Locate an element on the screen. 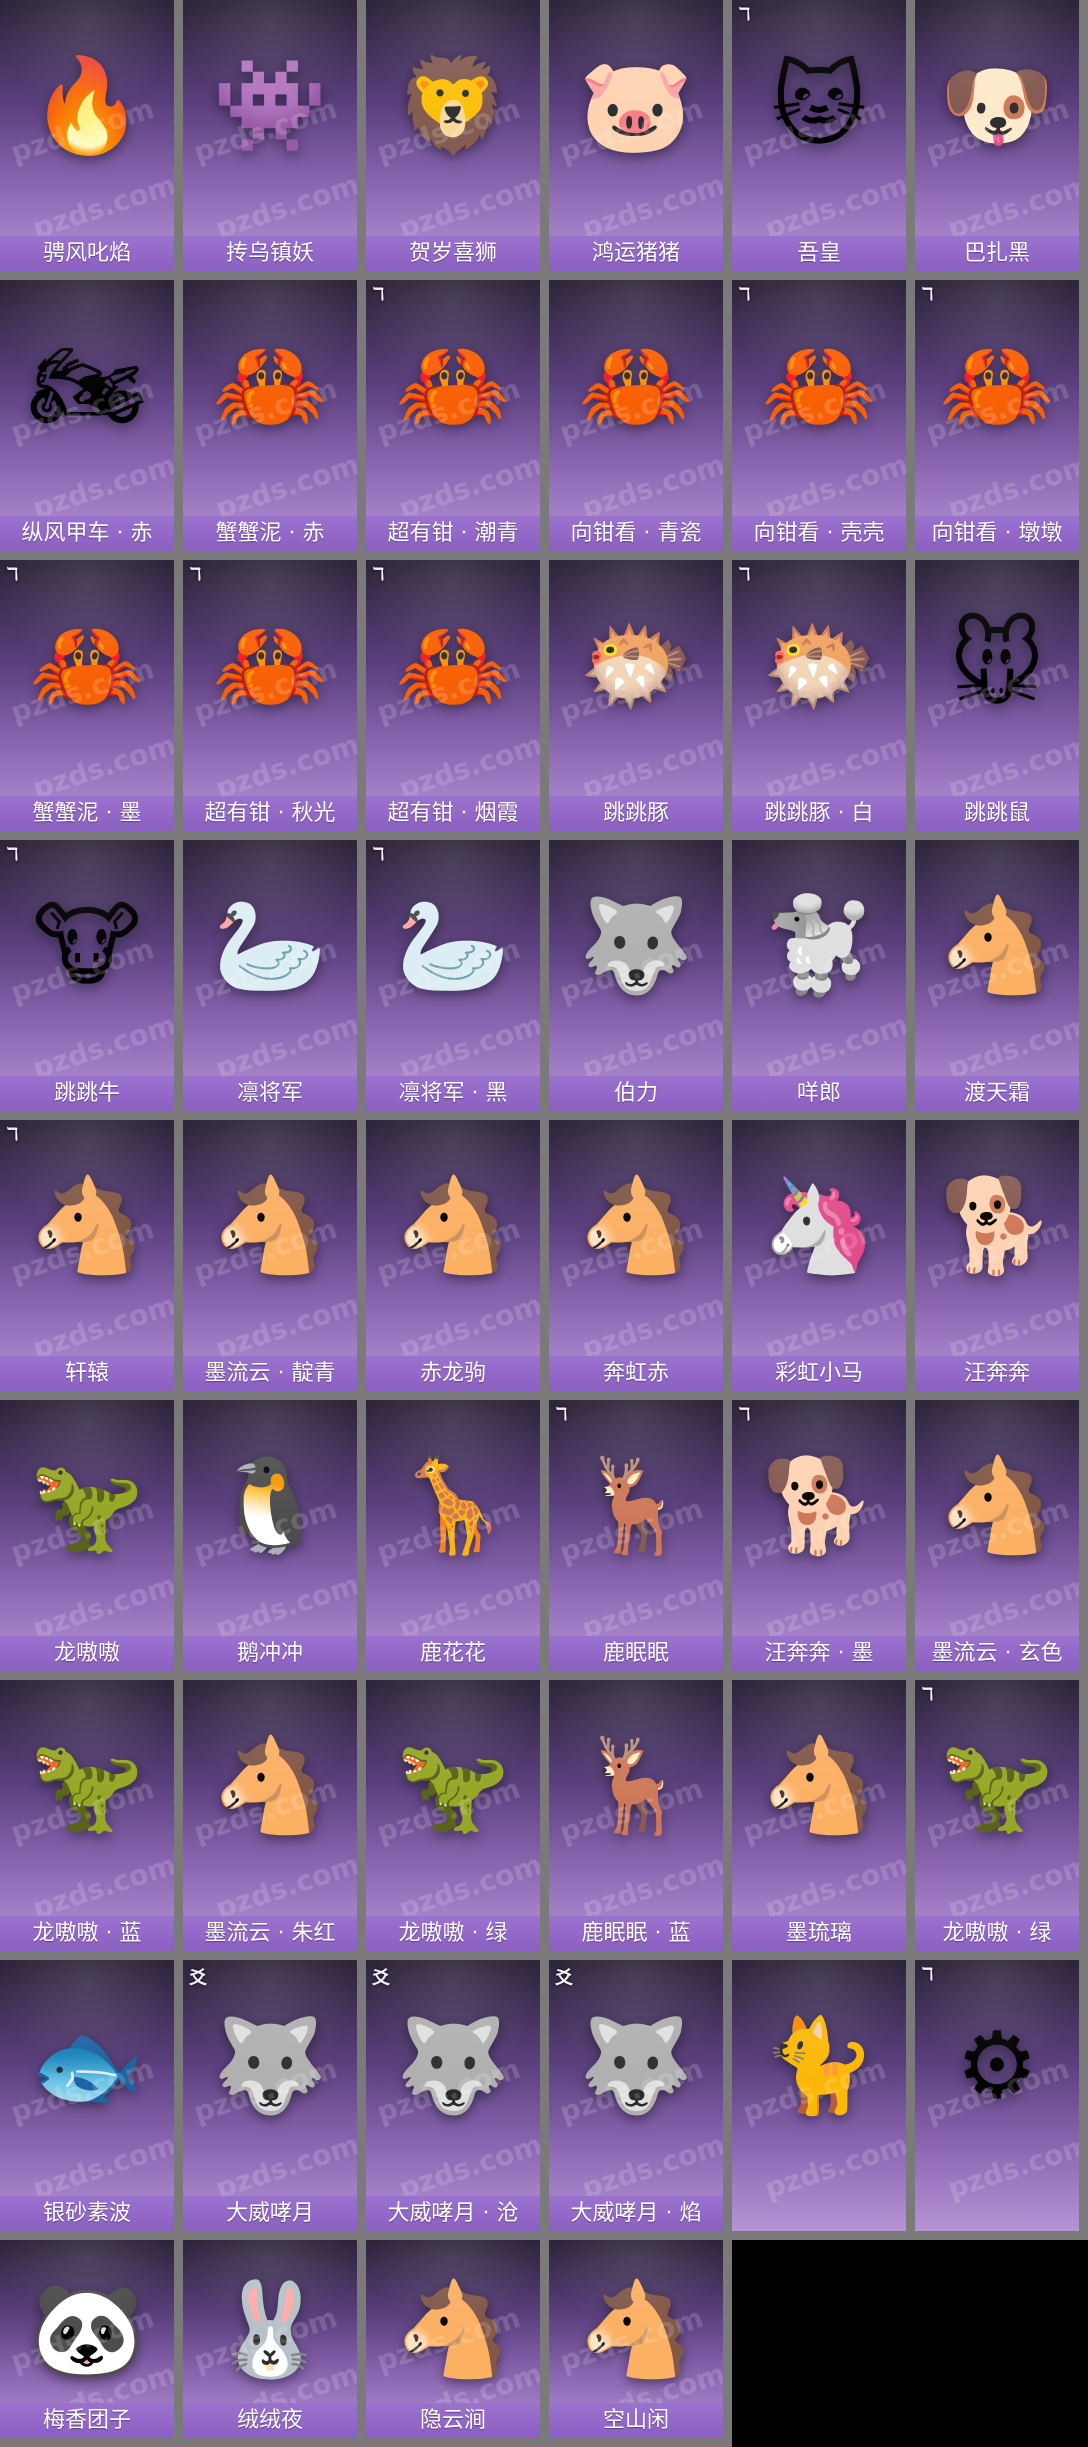  mount-name-label: 跳跳牛 is located at coordinates (87, 1093).